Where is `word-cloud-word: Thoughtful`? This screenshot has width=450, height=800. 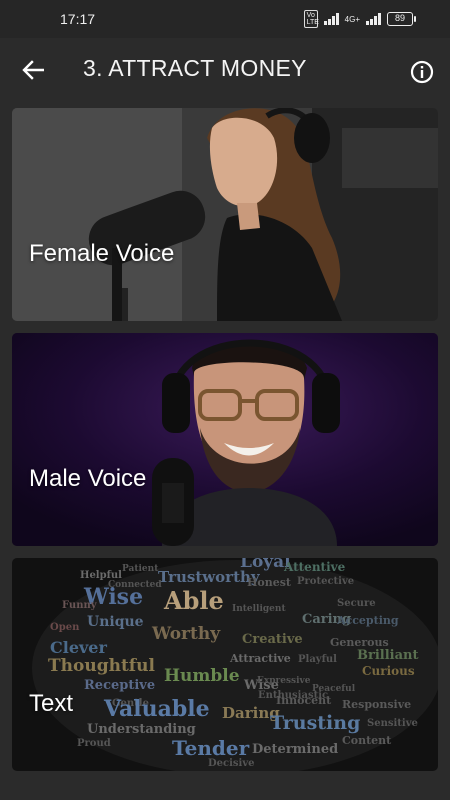
word-cloud-word: Thoughtful is located at coordinates (101, 666).